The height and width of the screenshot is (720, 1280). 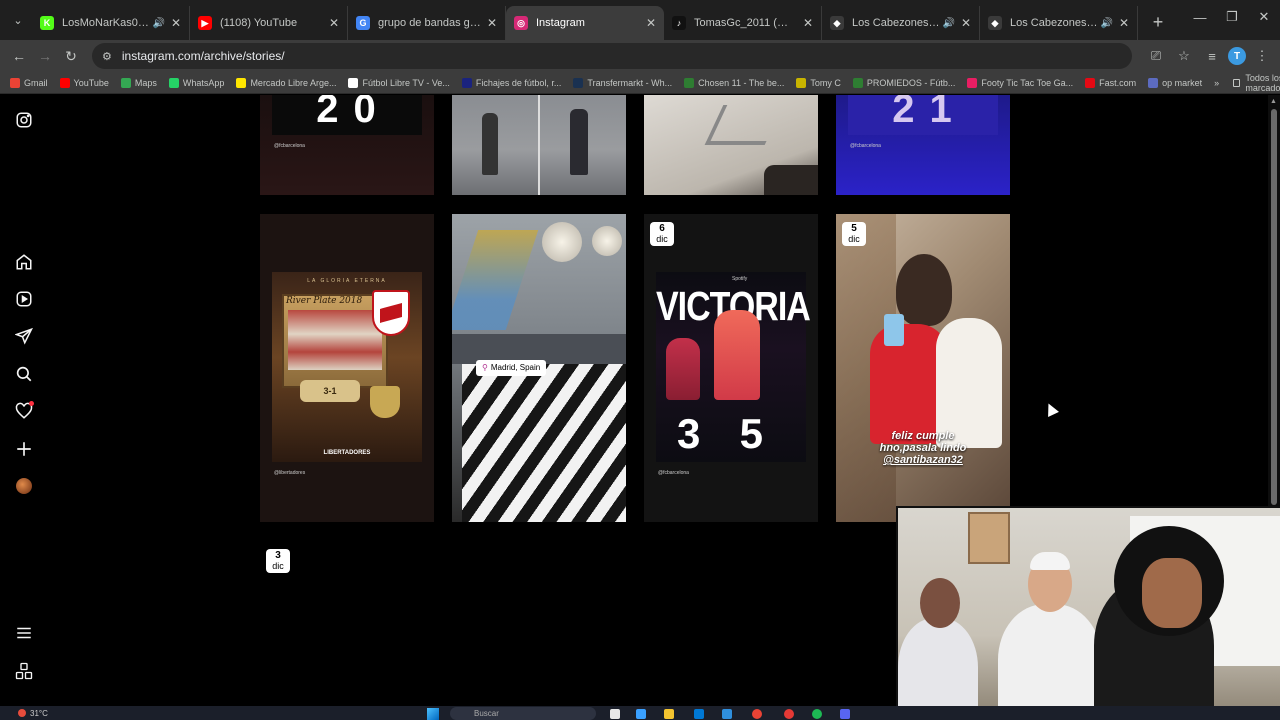 I want to click on instagram-logo-icon, so click(x=24, y=120).